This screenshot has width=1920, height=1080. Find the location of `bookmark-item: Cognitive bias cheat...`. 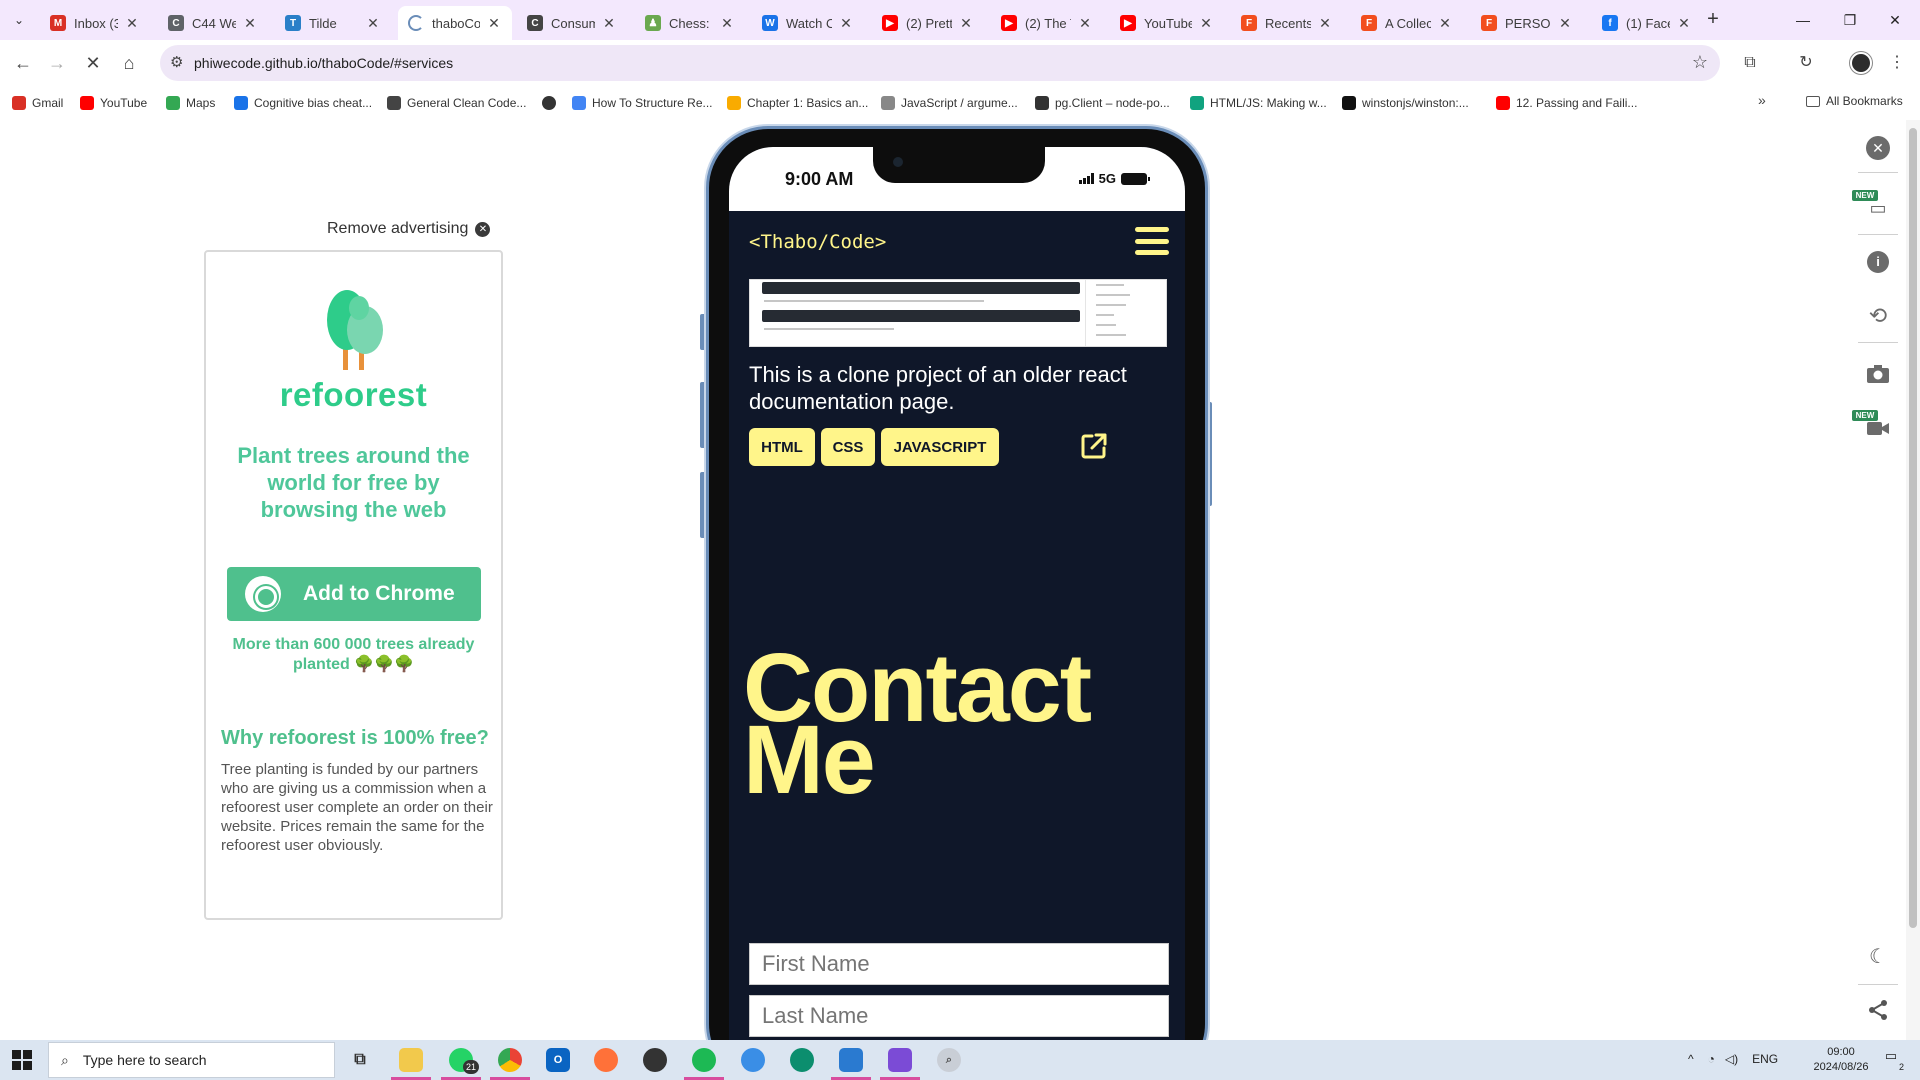

bookmark-item: Cognitive bias cheat... is located at coordinates (303, 103).